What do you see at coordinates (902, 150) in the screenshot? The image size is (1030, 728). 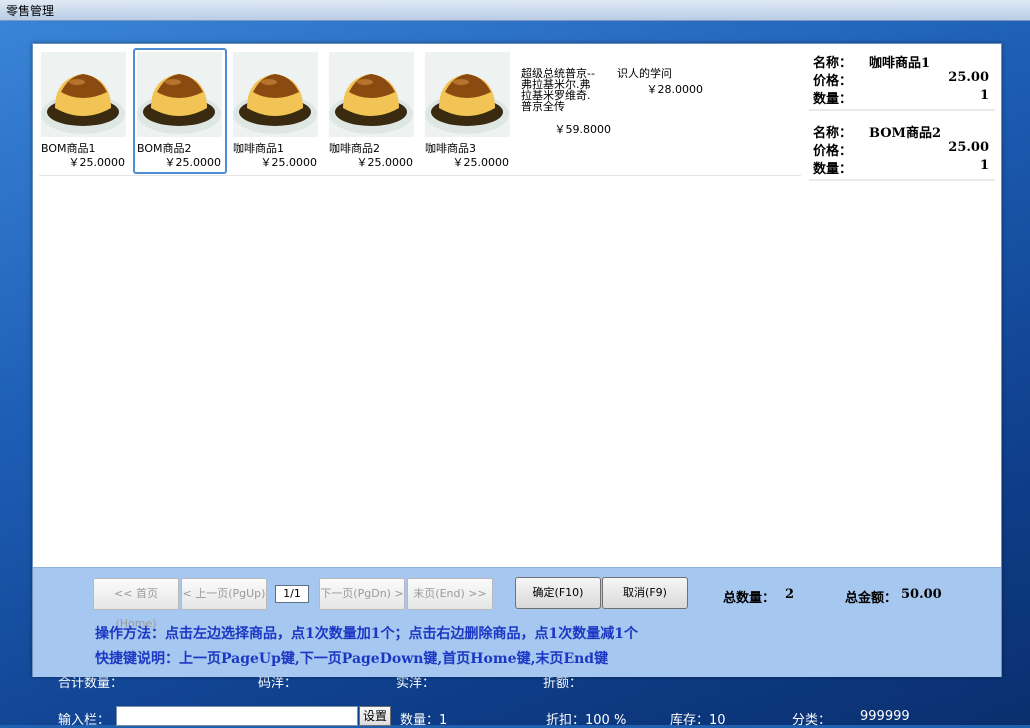 I see `cart-item: 名称： BOM商品2 价格： 25.00 数量： 1` at bounding box center [902, 150].